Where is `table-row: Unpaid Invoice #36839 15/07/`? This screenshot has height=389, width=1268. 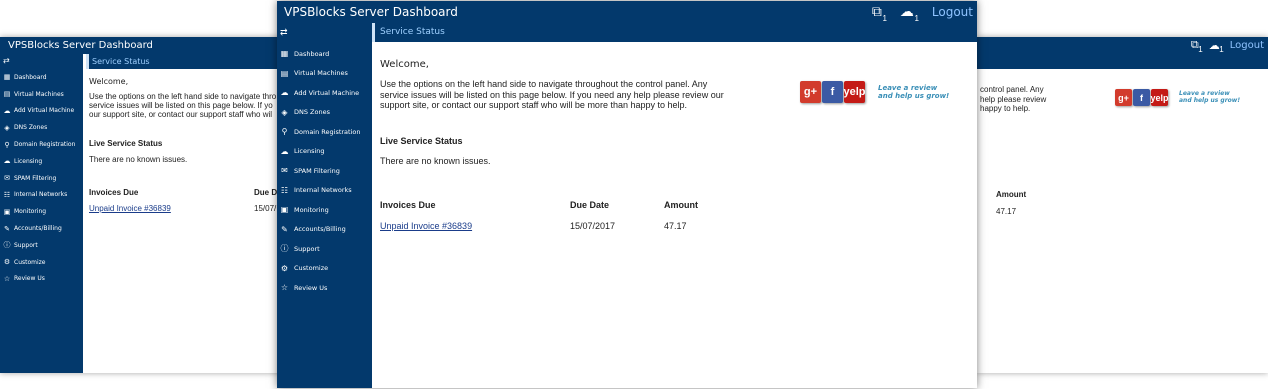
table-row: Unpaid Invoice #36839 15/07/ is located at coordinates (194, 208).